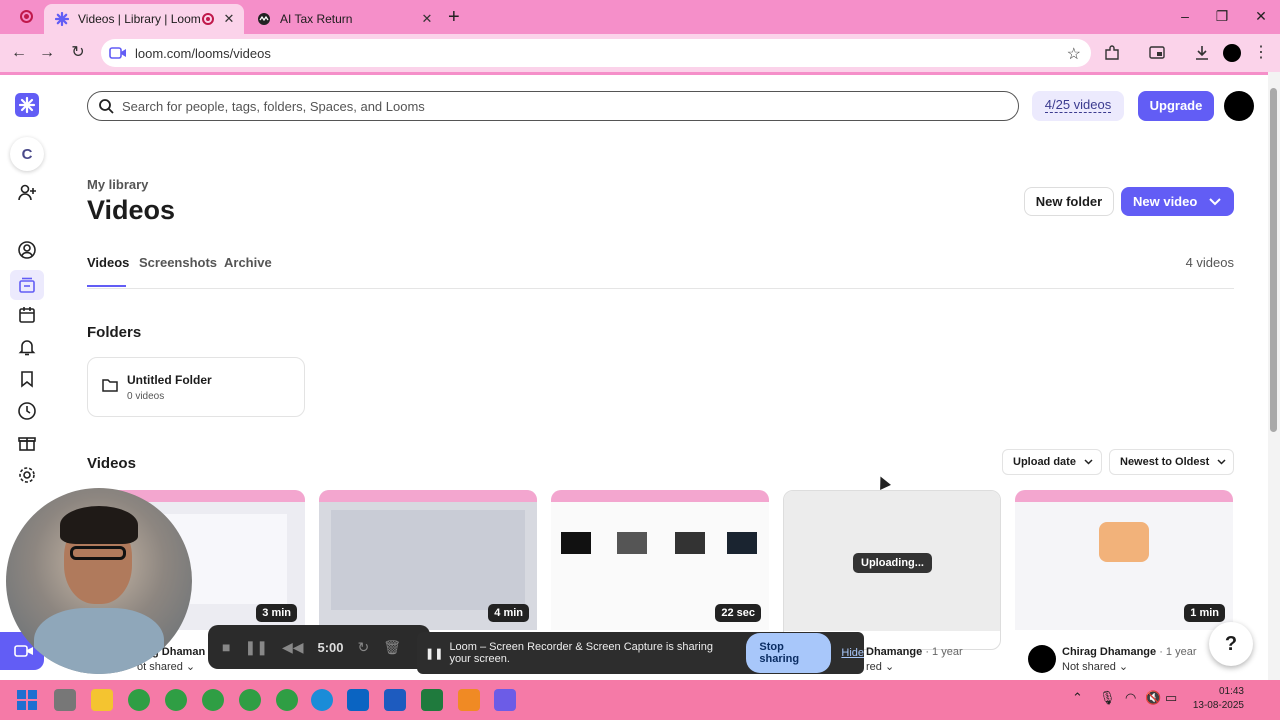 The height and width of the screenshot is (720, 1280). What do you see at coordinates (102, 700) in the screenshot?
I see `file-explorer-icon` at bounding box center [102, 700].